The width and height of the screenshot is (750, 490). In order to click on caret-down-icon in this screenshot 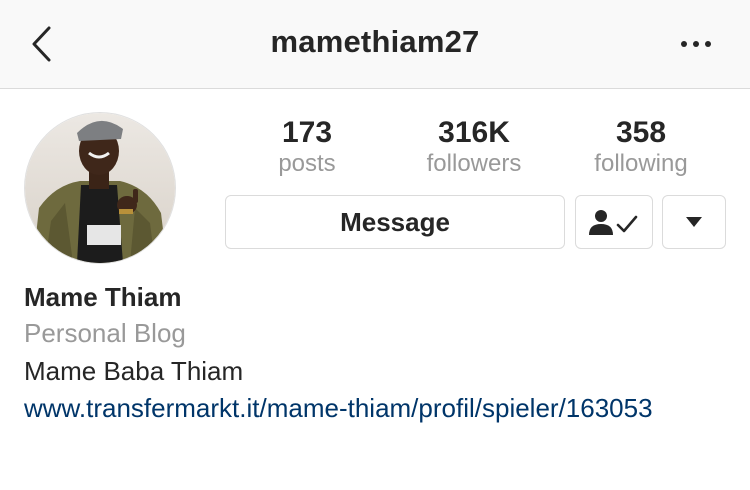, I will do `click(694, 222)`.